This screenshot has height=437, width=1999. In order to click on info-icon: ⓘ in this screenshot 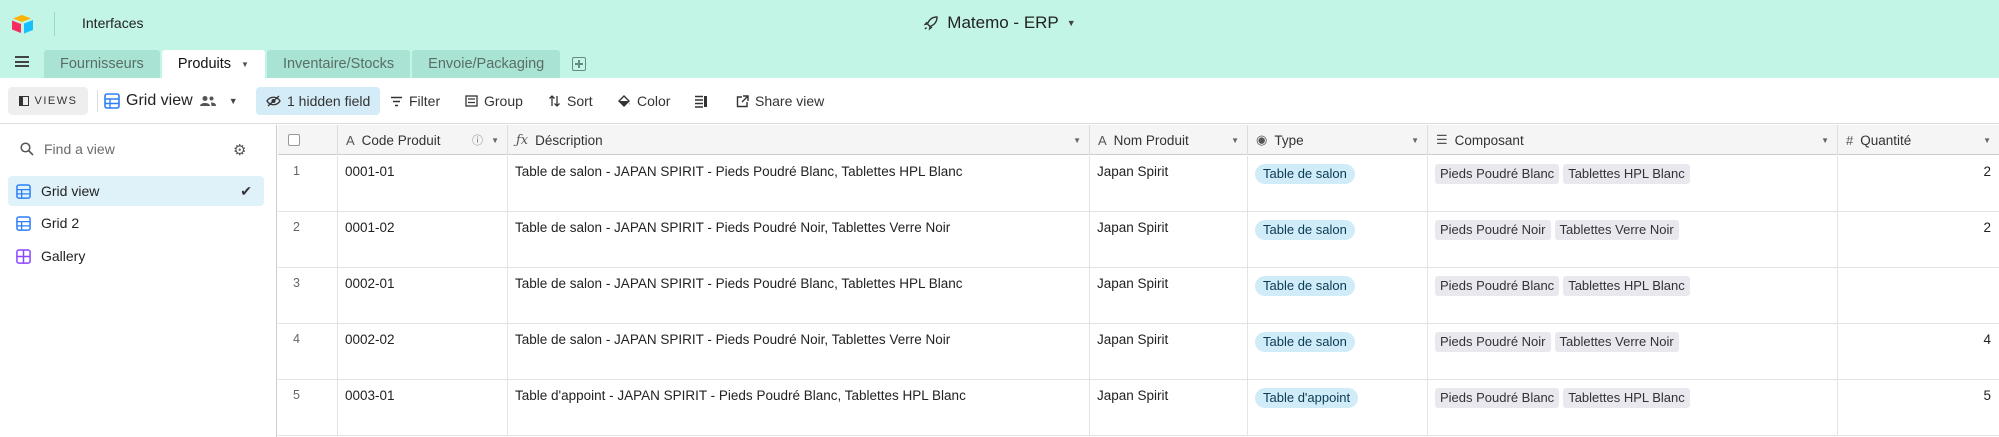, I will do `click(477, 140)`.